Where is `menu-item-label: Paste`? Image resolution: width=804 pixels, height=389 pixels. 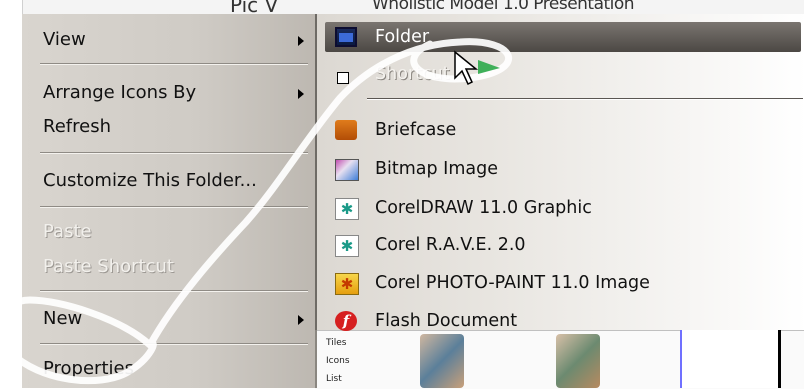 menu-item-label: Paste is located at coordinates (67, 231).